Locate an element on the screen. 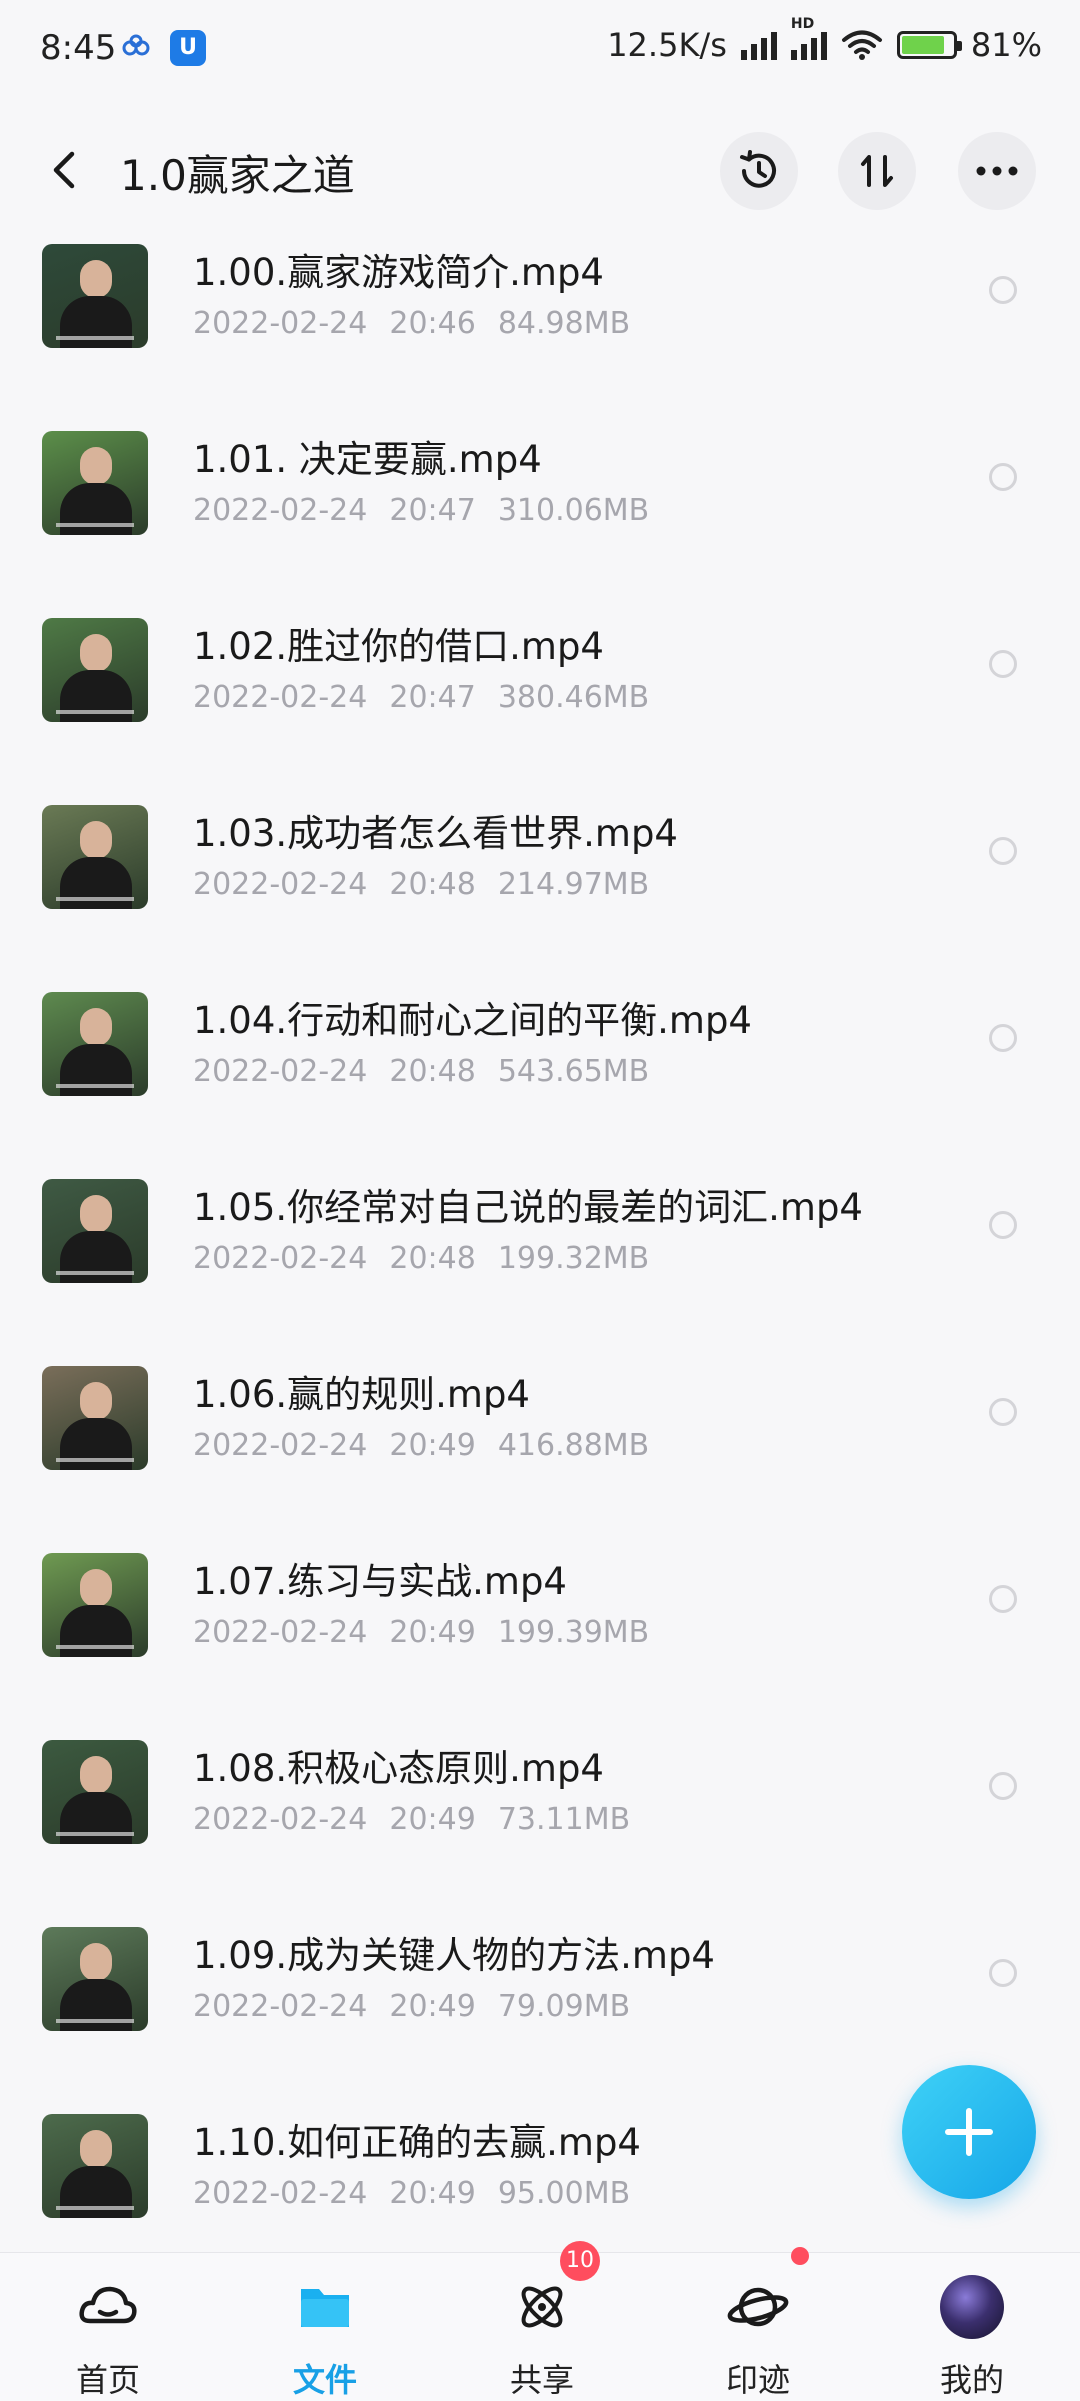 The image size is (1080, 2401). file-meta: 2022-02-24 20:49 95.00MB is located at coordinates (422, 2193).